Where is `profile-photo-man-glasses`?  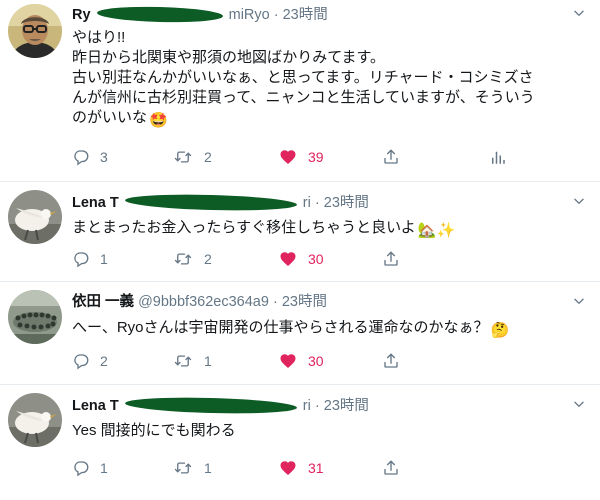 profile-photo-man-glasses is located at coordinates (35, 31).